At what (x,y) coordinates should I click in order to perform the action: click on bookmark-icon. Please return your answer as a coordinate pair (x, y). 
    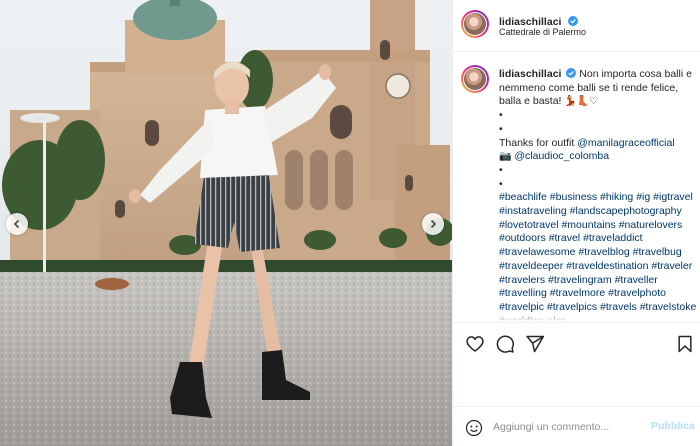
    Looking at the image, I should click on (685, 344).